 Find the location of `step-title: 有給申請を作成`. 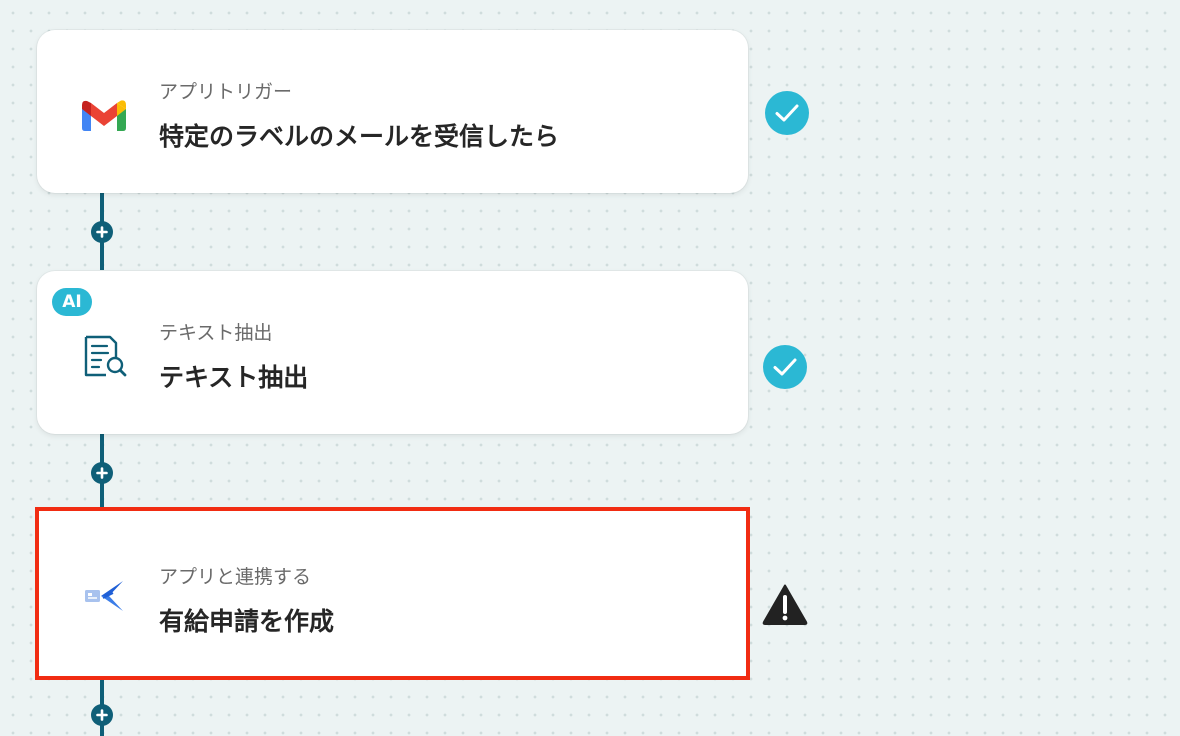

step-title: 有給申請を作成 is located at coordinates (247, 621).